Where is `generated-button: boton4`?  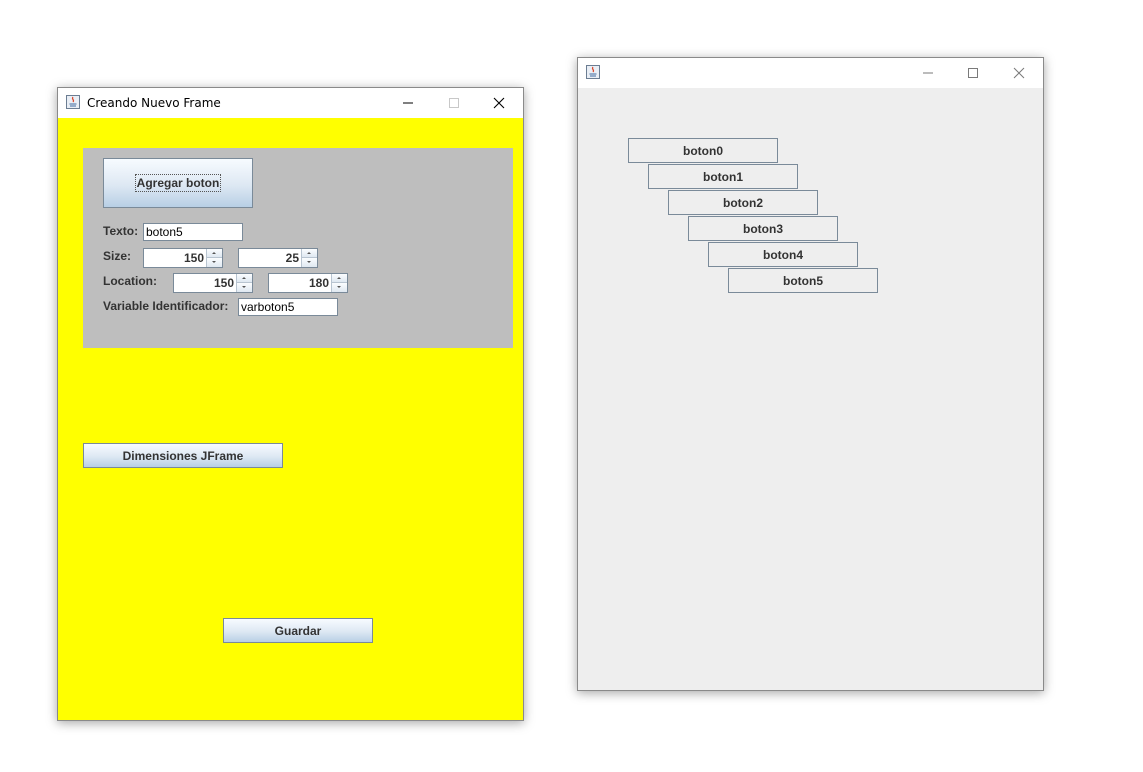
generated-button: boton4 is located at coordinates (783, 254).